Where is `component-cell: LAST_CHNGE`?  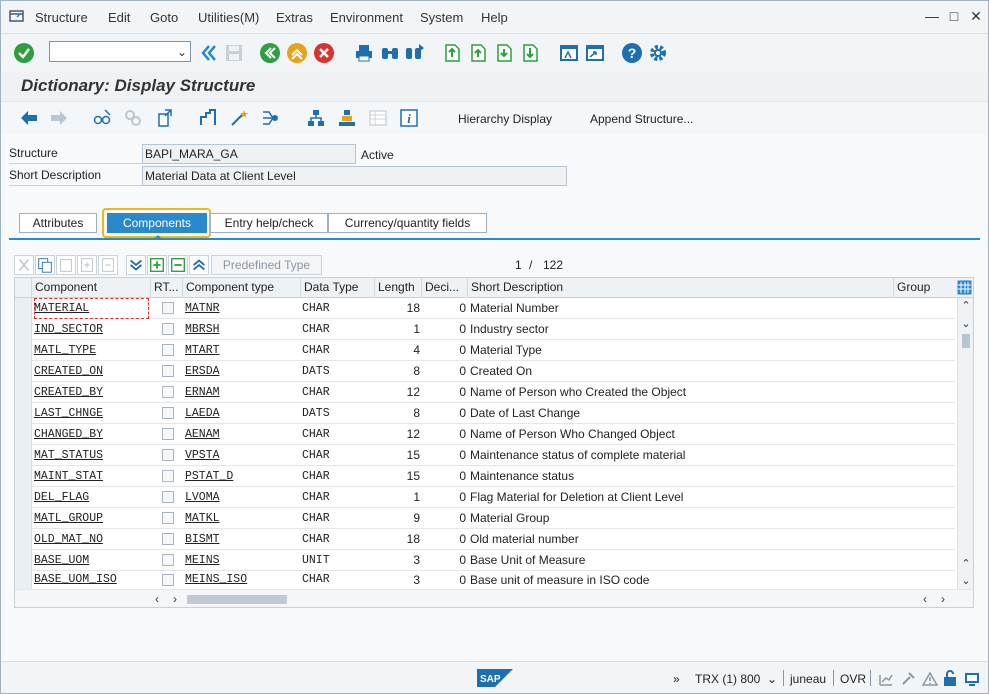
component-cell: LAST_CHNGE is located at coordinates (91, 413).